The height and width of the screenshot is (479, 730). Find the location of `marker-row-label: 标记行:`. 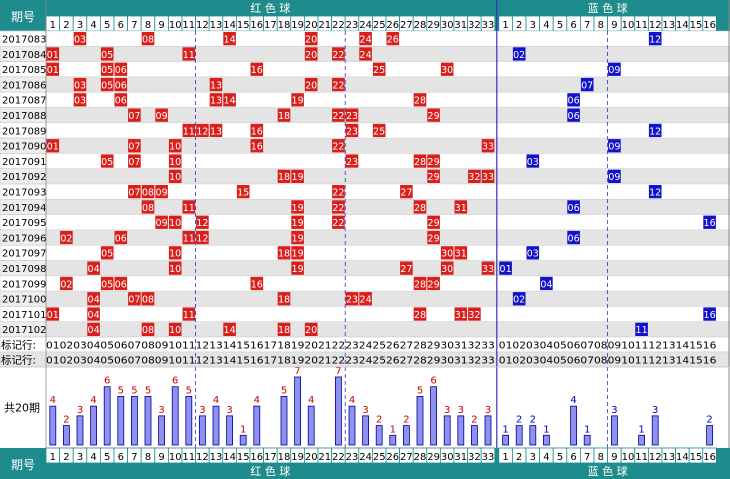

marker-row-label: 标记行: is located at coordinates (18, 360).